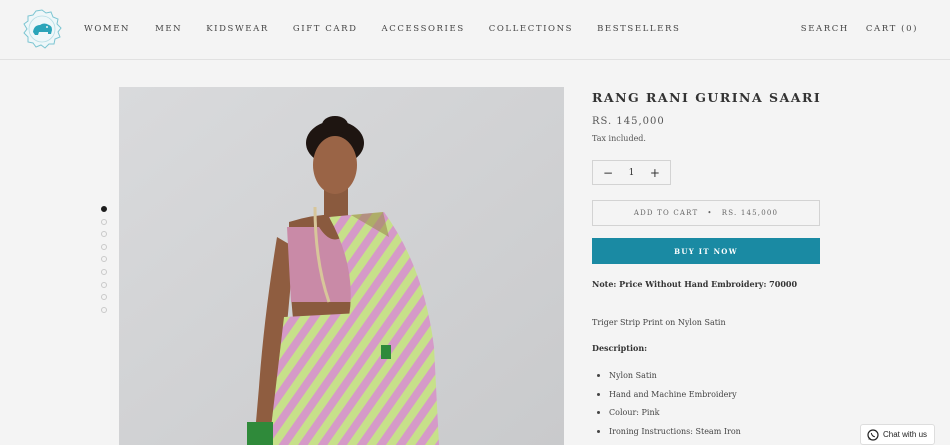 This screenshot has height=445, width=950. What do you see at coordinates (666, 380) in the screenshot?
I see `list-item: Nylon Satin` at bounding box center [666, 380].